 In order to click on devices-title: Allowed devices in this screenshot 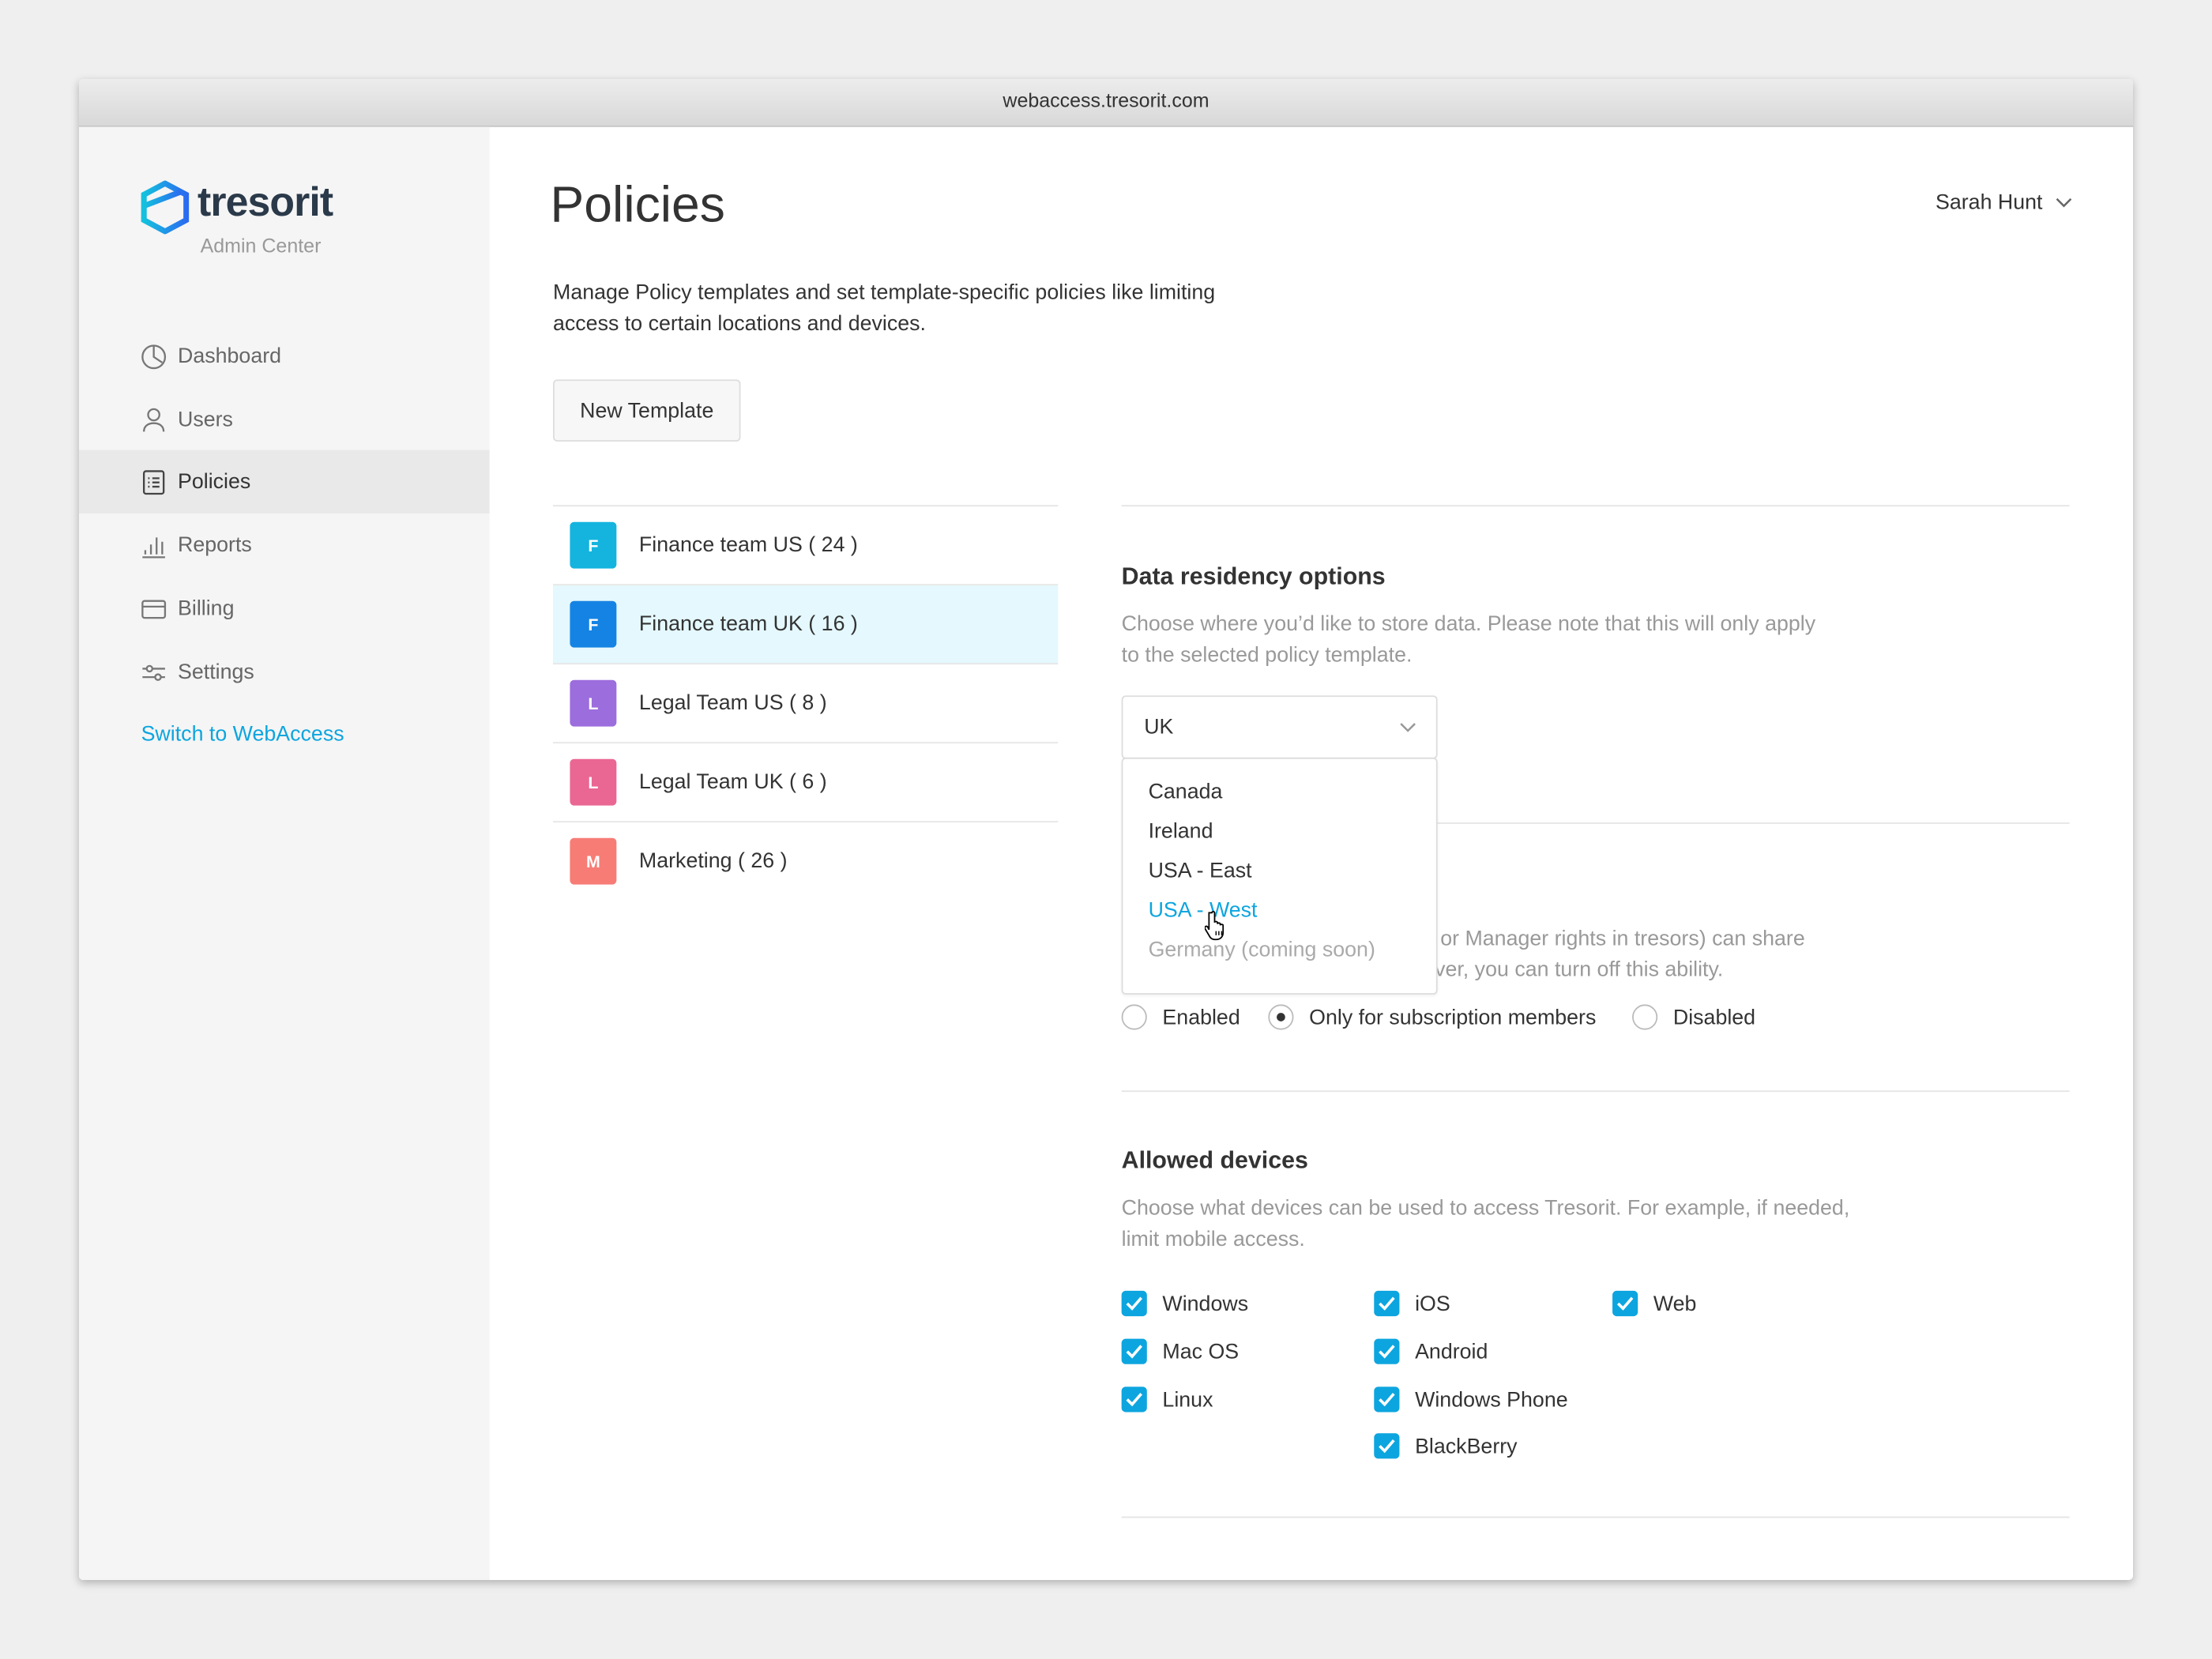, I will do `click(1214, 1160)`.